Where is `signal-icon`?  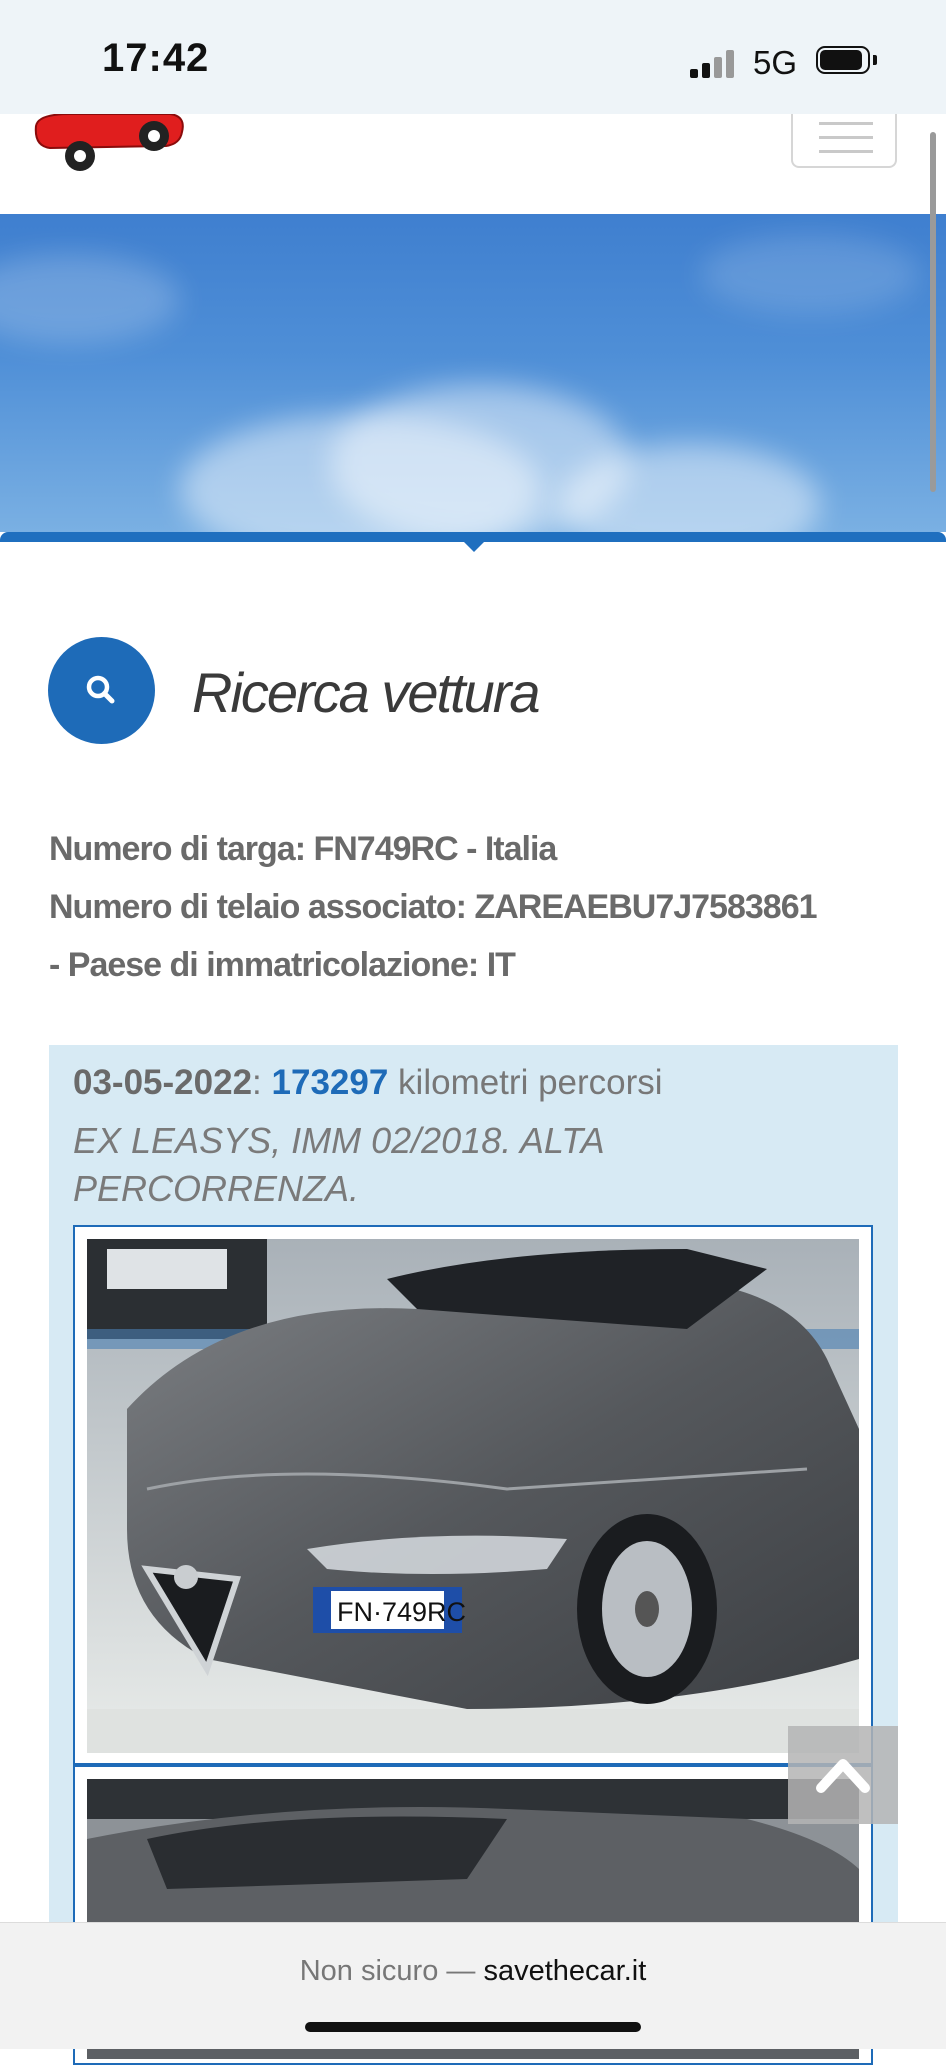 signal-icon is located at coordinates (715, 63).